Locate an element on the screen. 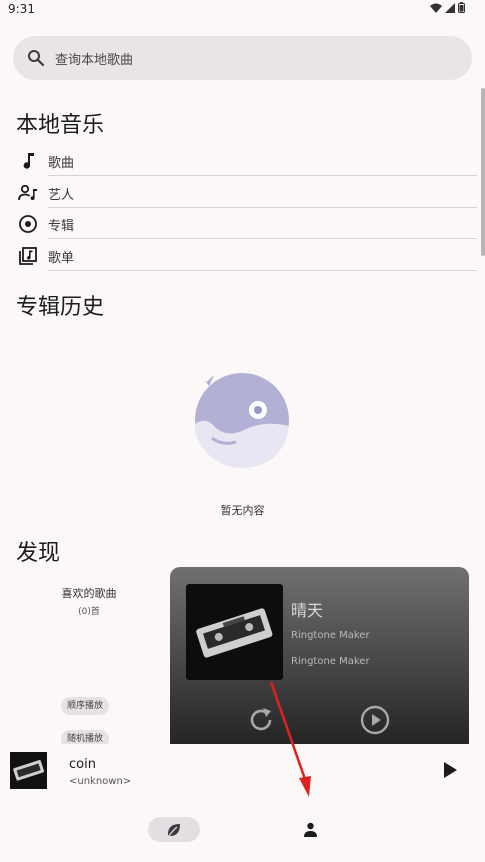 The image size is (485, 862). search-bar: 查询本地歌曲 is located at coordinates (242, 58).